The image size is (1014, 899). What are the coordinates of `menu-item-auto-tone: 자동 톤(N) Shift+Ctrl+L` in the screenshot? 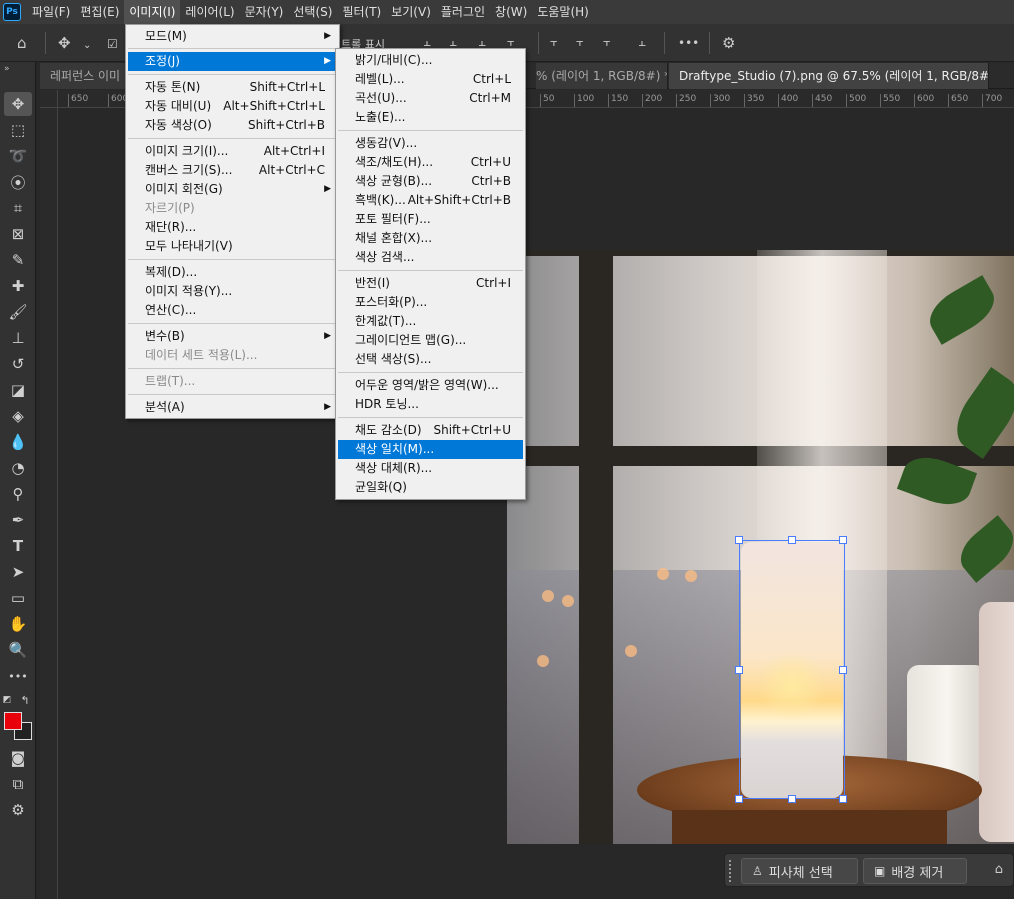 It's located at (232, 87).